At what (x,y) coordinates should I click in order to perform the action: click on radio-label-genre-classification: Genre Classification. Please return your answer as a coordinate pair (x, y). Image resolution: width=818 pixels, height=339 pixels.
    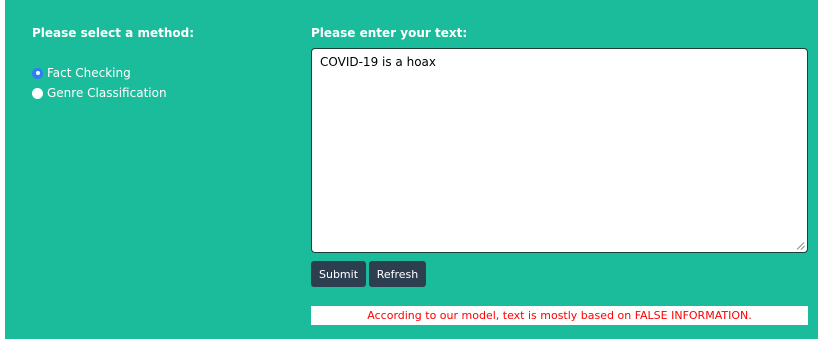
    Looking at the image, I should click on (107, 93).